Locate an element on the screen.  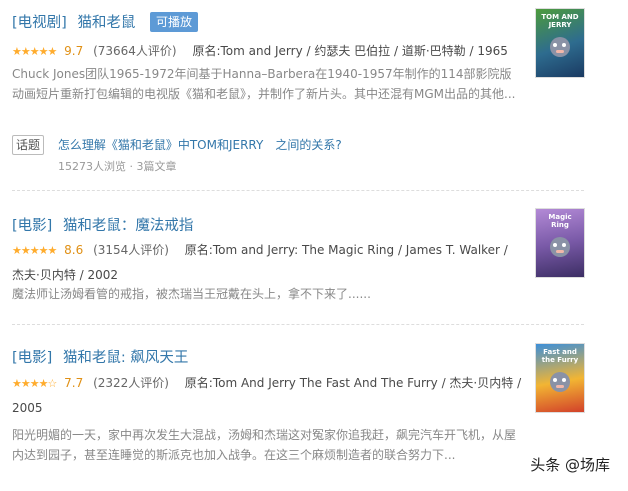
rating-score: 9.7 is located at coordinates (74, 51).